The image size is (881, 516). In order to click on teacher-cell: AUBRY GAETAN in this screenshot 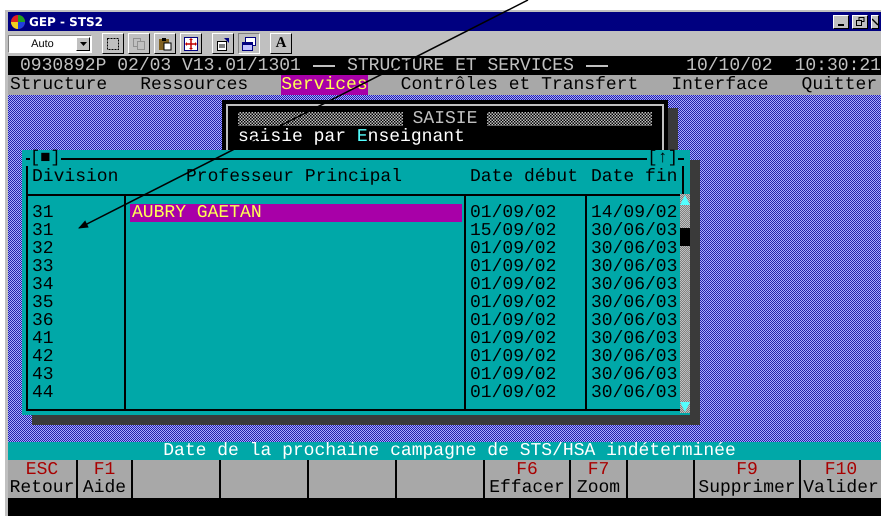, I will do `click(296, 213)`.